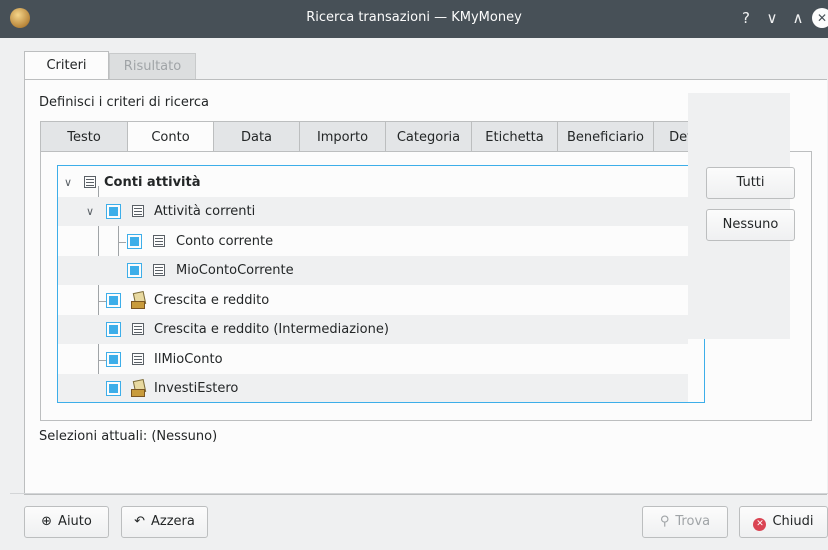 This screenshot has height=550, width=828. Describe the element at coordinates (128, 436) in the screenshot. I see `current-selection-status: Selezioni attuali: (Nessuno)` at that location.